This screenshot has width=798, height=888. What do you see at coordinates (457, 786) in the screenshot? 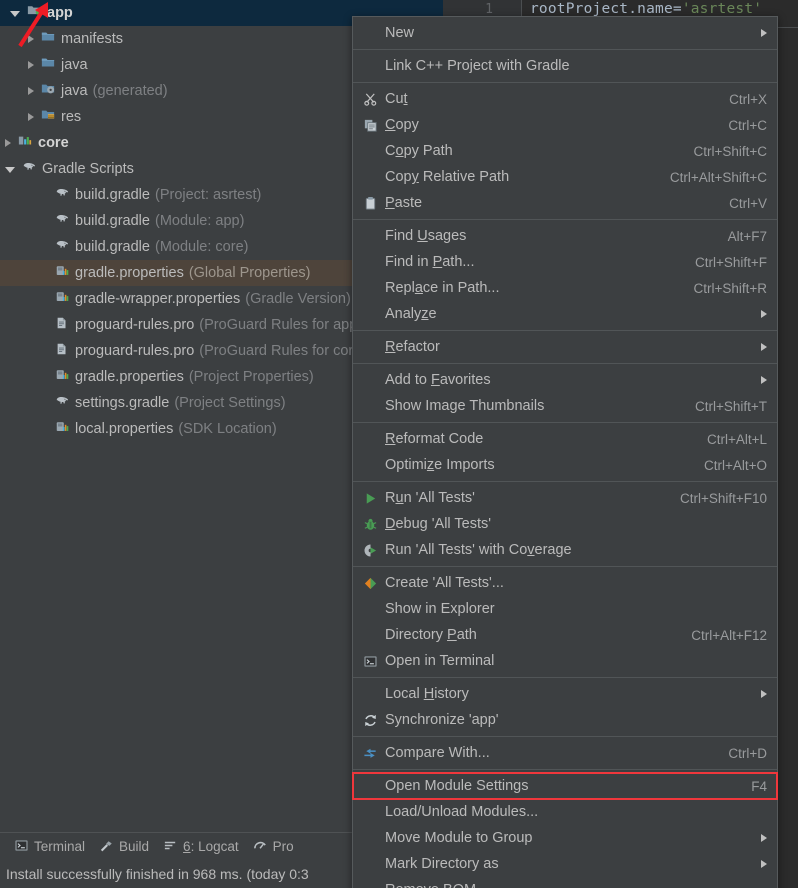
I see `menu-item-label: Open Module Settings` at bounding box center [457, 786].